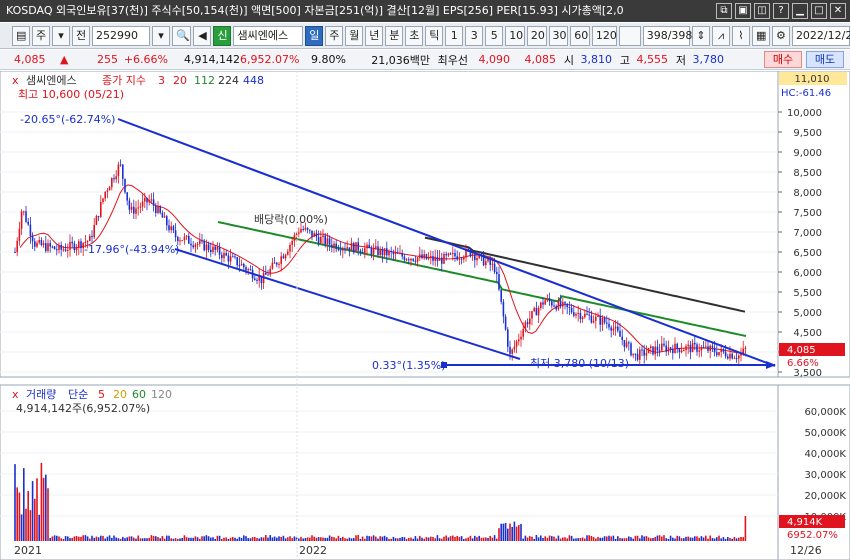  Describe the element at coordinates (558, 35) in the screenshot. I see `interval-30: 30` at that location.